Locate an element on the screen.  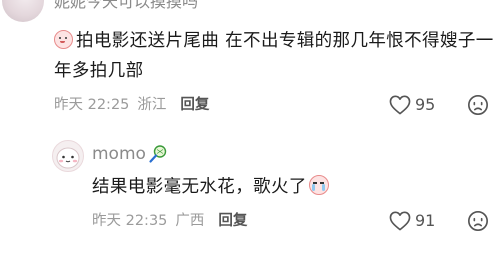
comment-time: 昨天 22:35 is located at coordinates (130, 221).